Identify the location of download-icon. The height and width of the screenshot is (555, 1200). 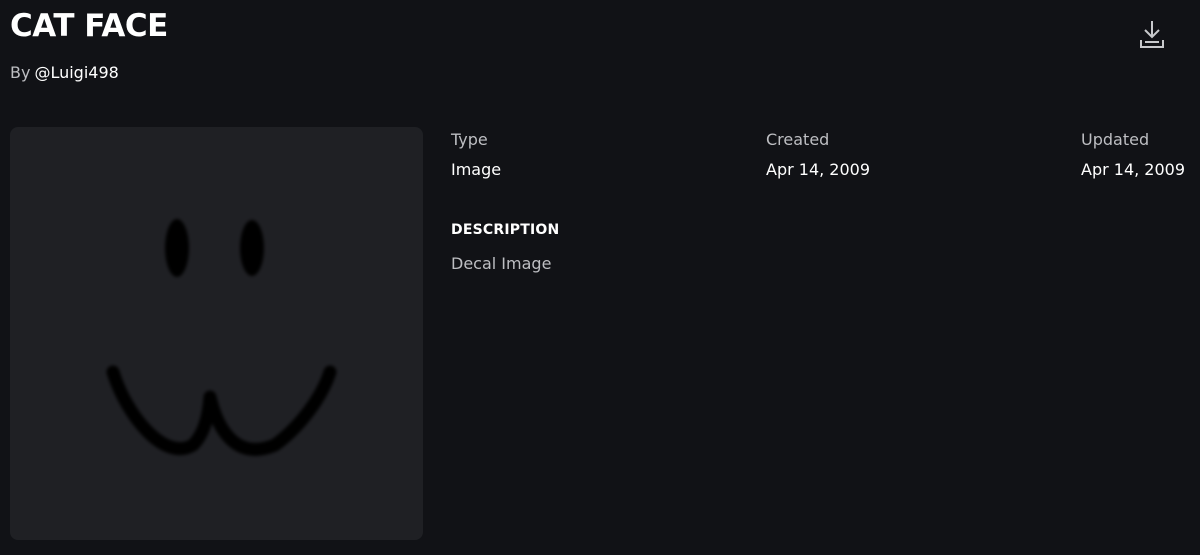
(1152, 36).